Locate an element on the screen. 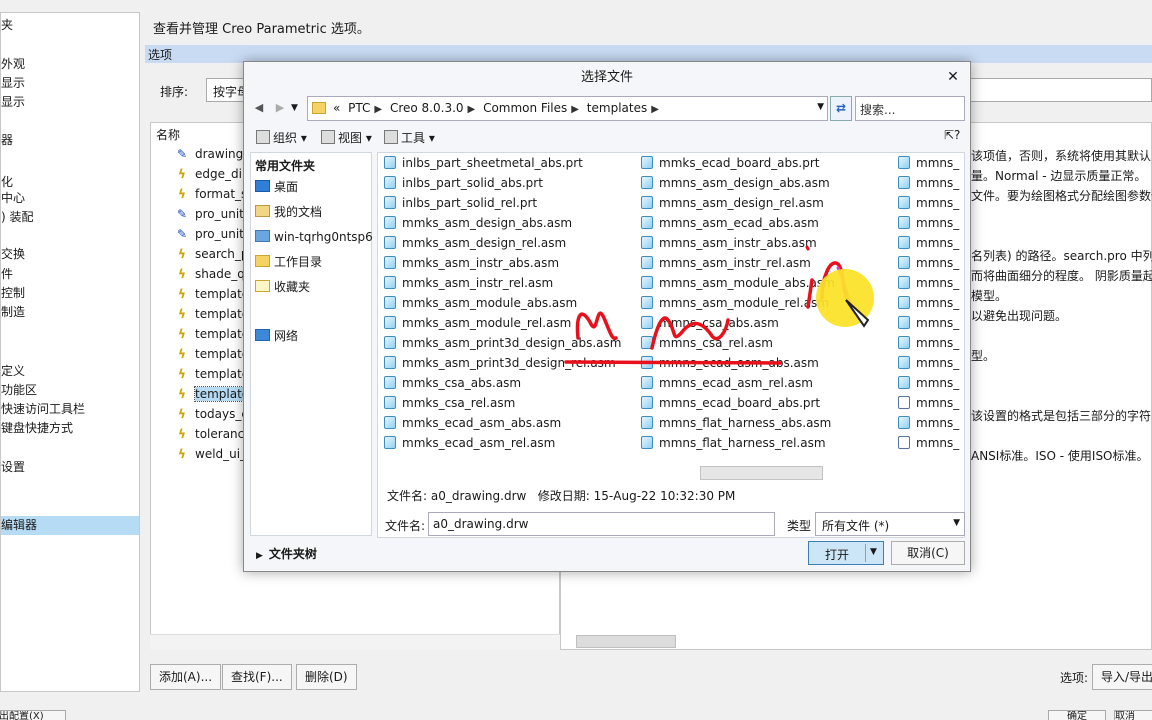 This screenshot has height=720, width=1152. open-button: 打开 ▼ is located at coordinates (846, 553).